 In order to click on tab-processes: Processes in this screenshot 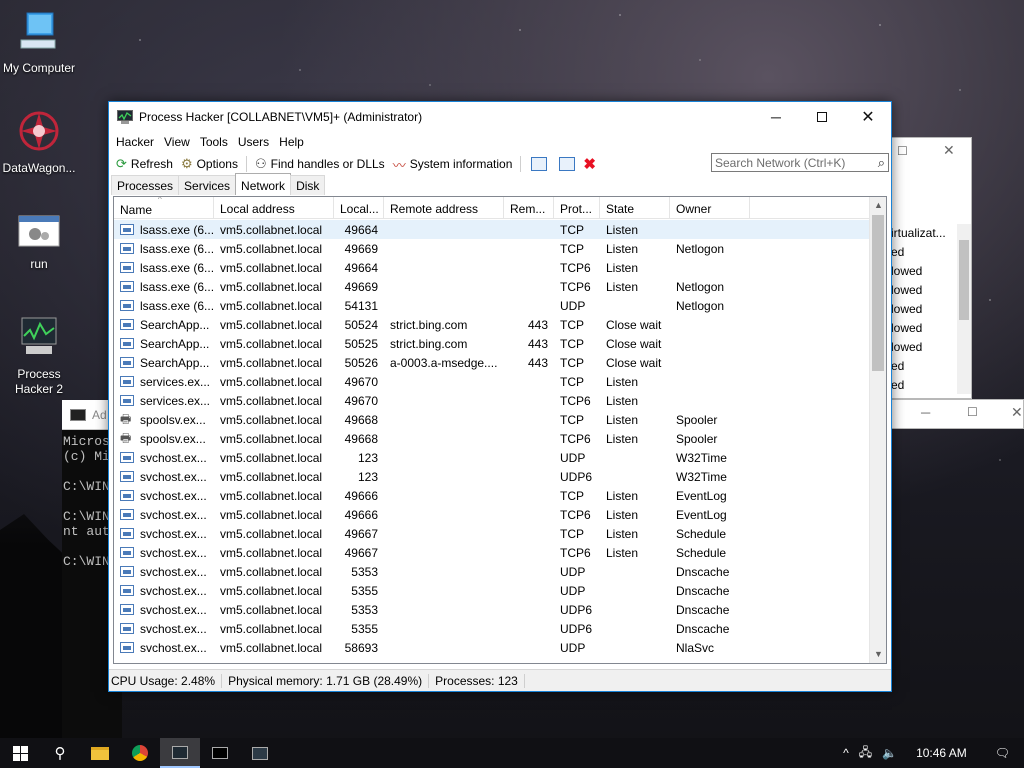, I will do `click(145, 185)`.